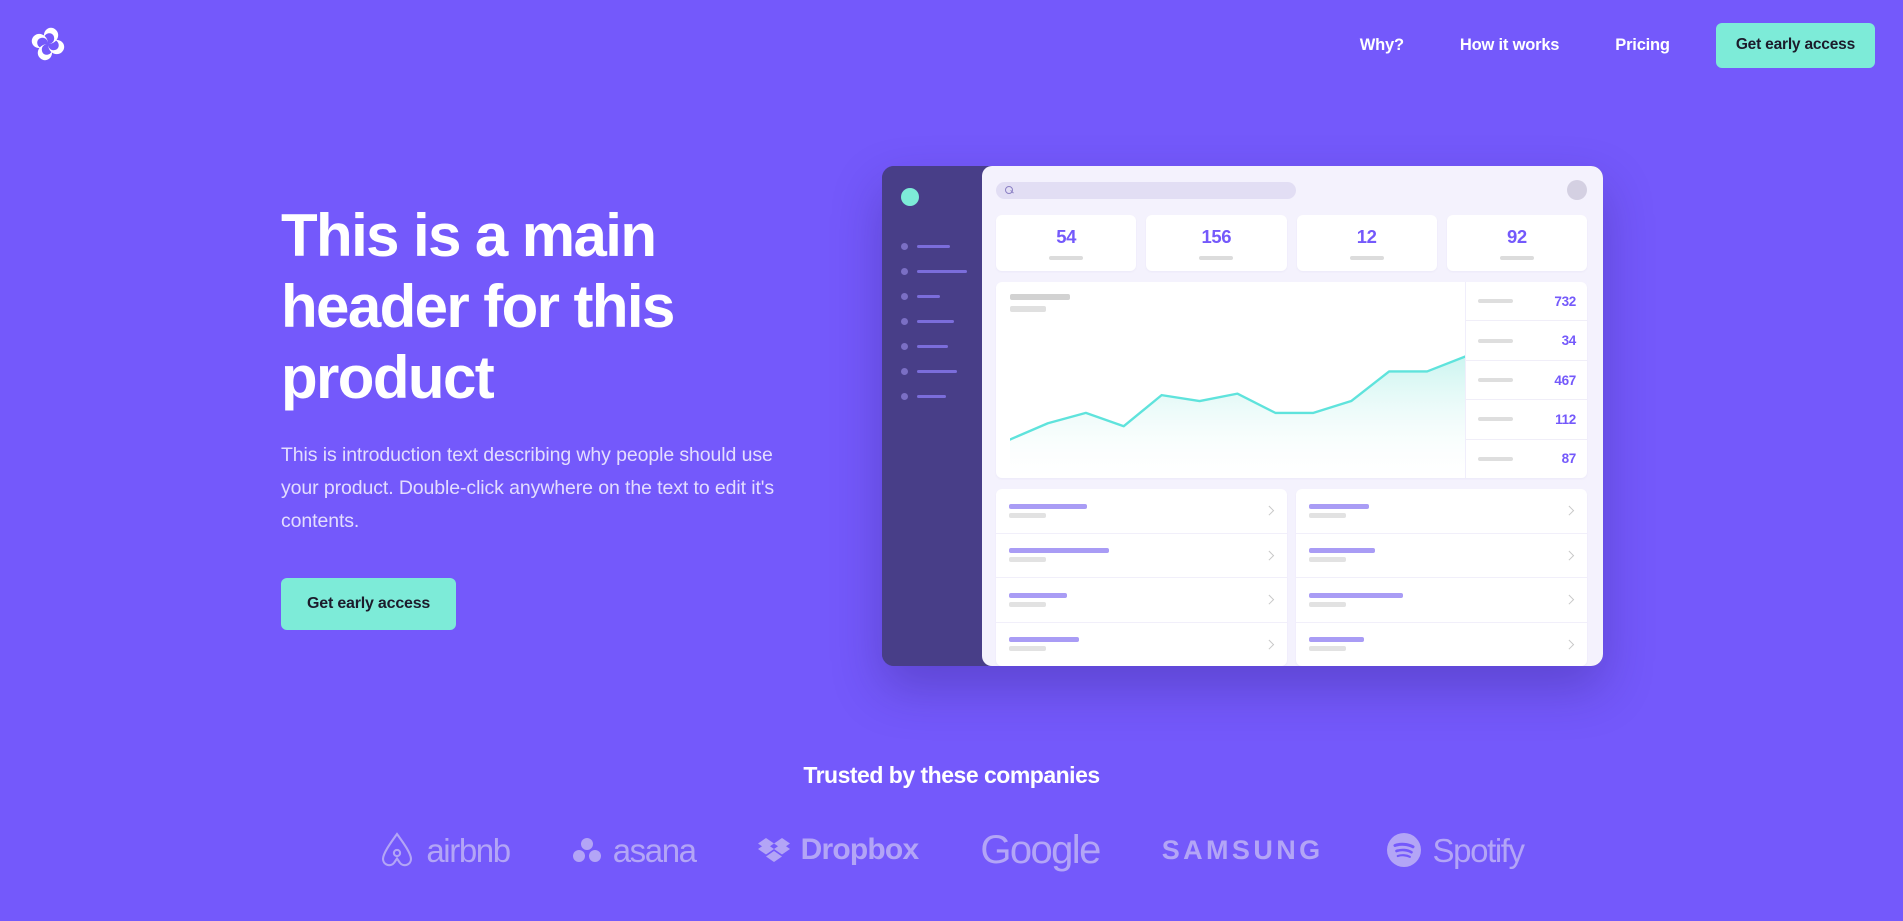 Image resolution: width=1903 pixels, height=921 pixels. I want to click on dropbox-box-icon, so click(773, 850).